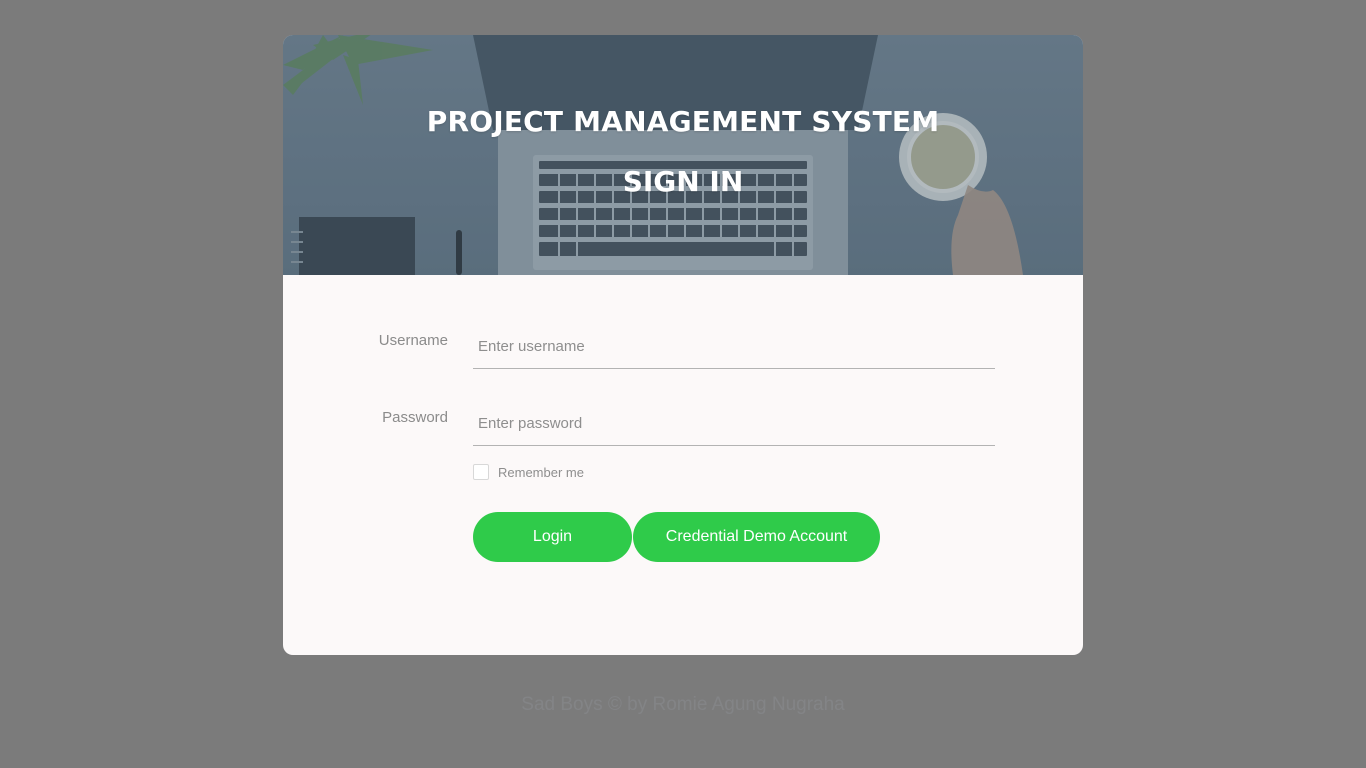 The width and height of the screenshot is (1366, 768). I want to click on password-input, so click(734, 424).